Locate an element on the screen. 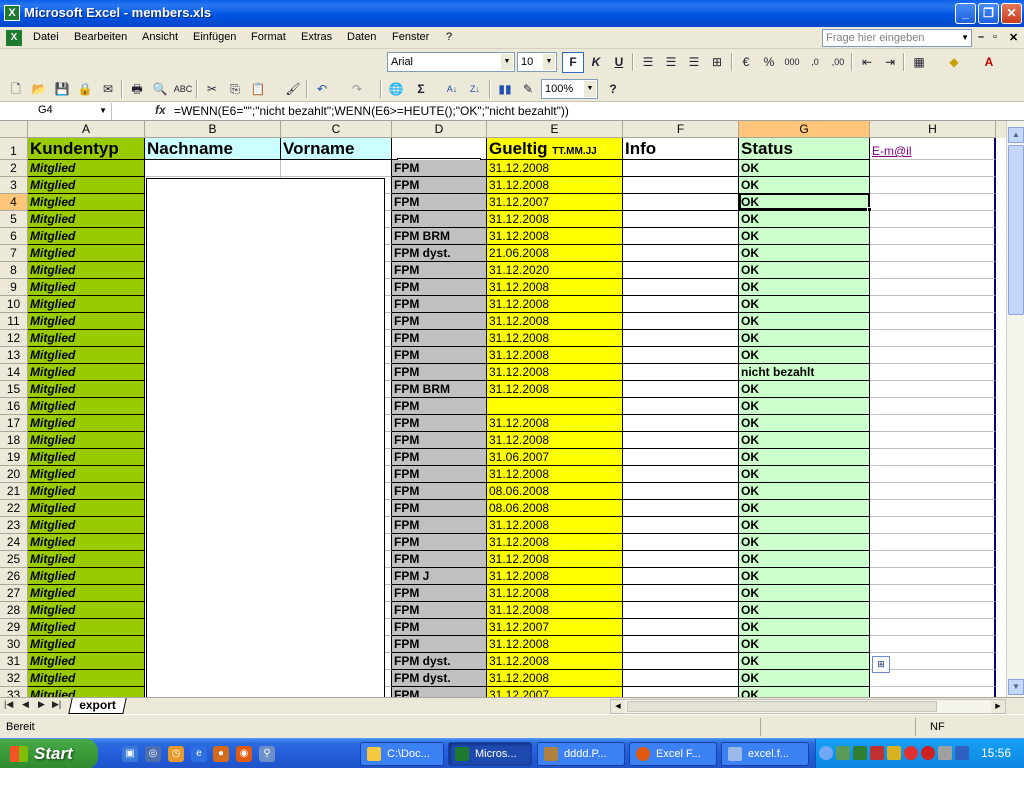  decrease-indent-icon: ⇤ is located at coordinates (867, 62).